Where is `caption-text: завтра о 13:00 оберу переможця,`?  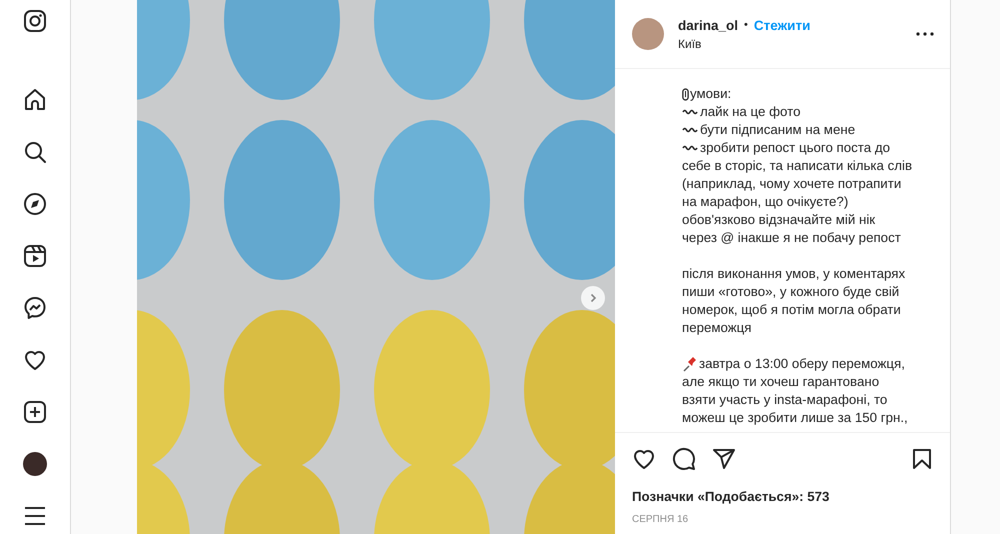
caption-text: завтра о 13:00 оберу переможця, is located at coordinates (802, 364).